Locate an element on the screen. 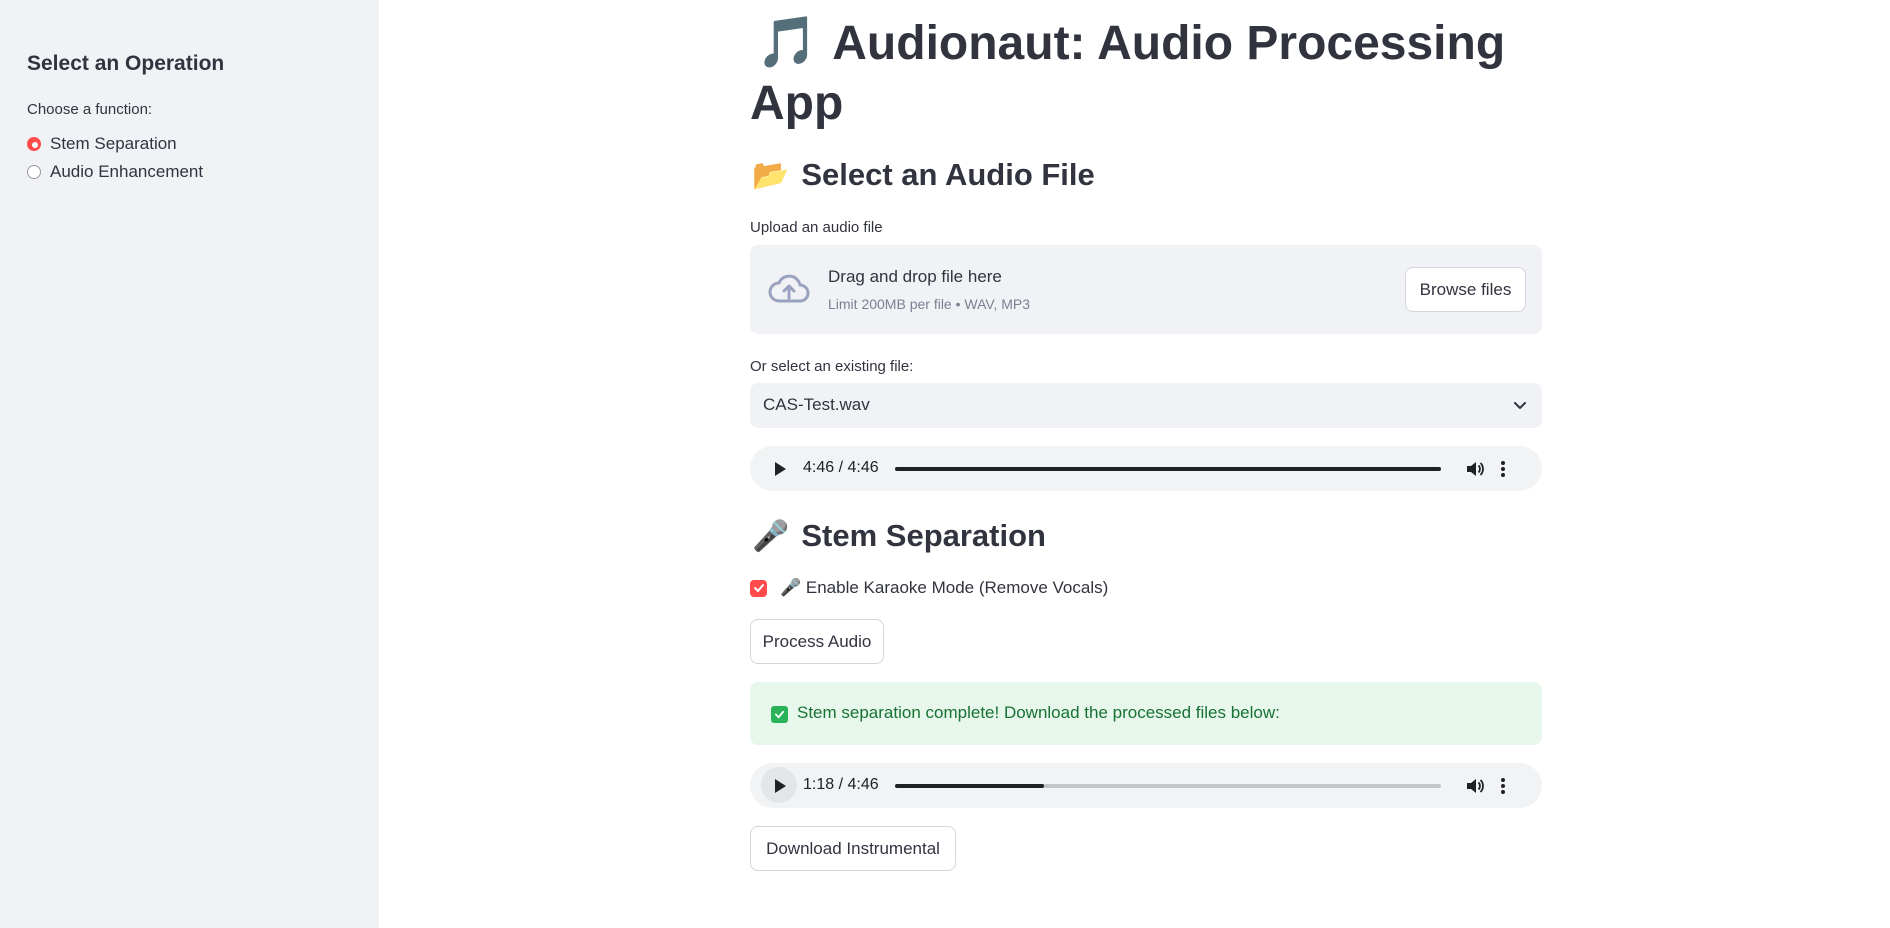 This screenshot has width=1890, height=928. microphone-icon: 🎤 is located at coordinates (771, 536).